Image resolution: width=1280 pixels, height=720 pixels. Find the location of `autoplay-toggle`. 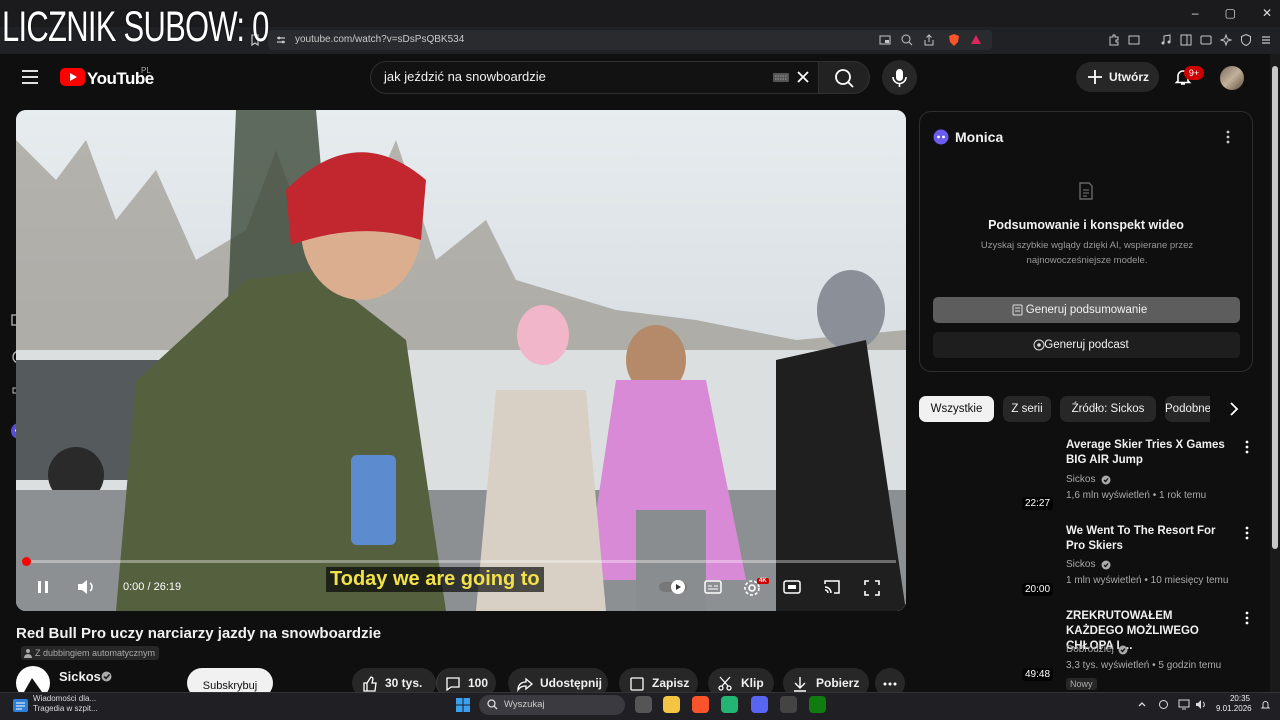

autoplay-toggle is located at coordinates (673, 587).